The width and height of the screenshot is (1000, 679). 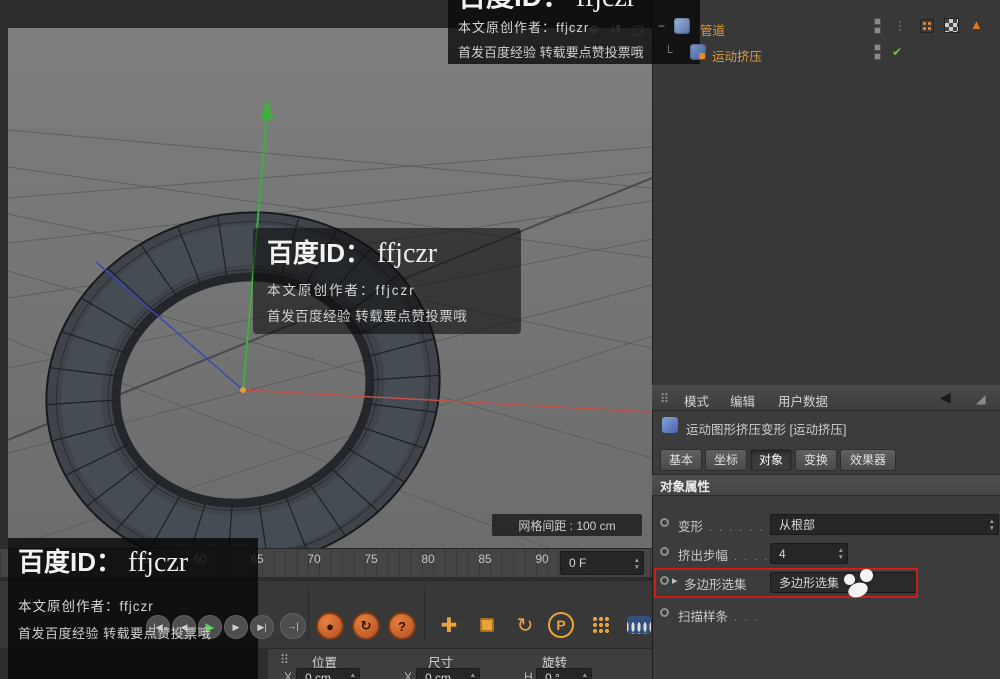 What do you see at coordinates (328, 673) in the screenshot?
I see `position-x-input: 0 cm▲▼` at bounding box center [328, 673].